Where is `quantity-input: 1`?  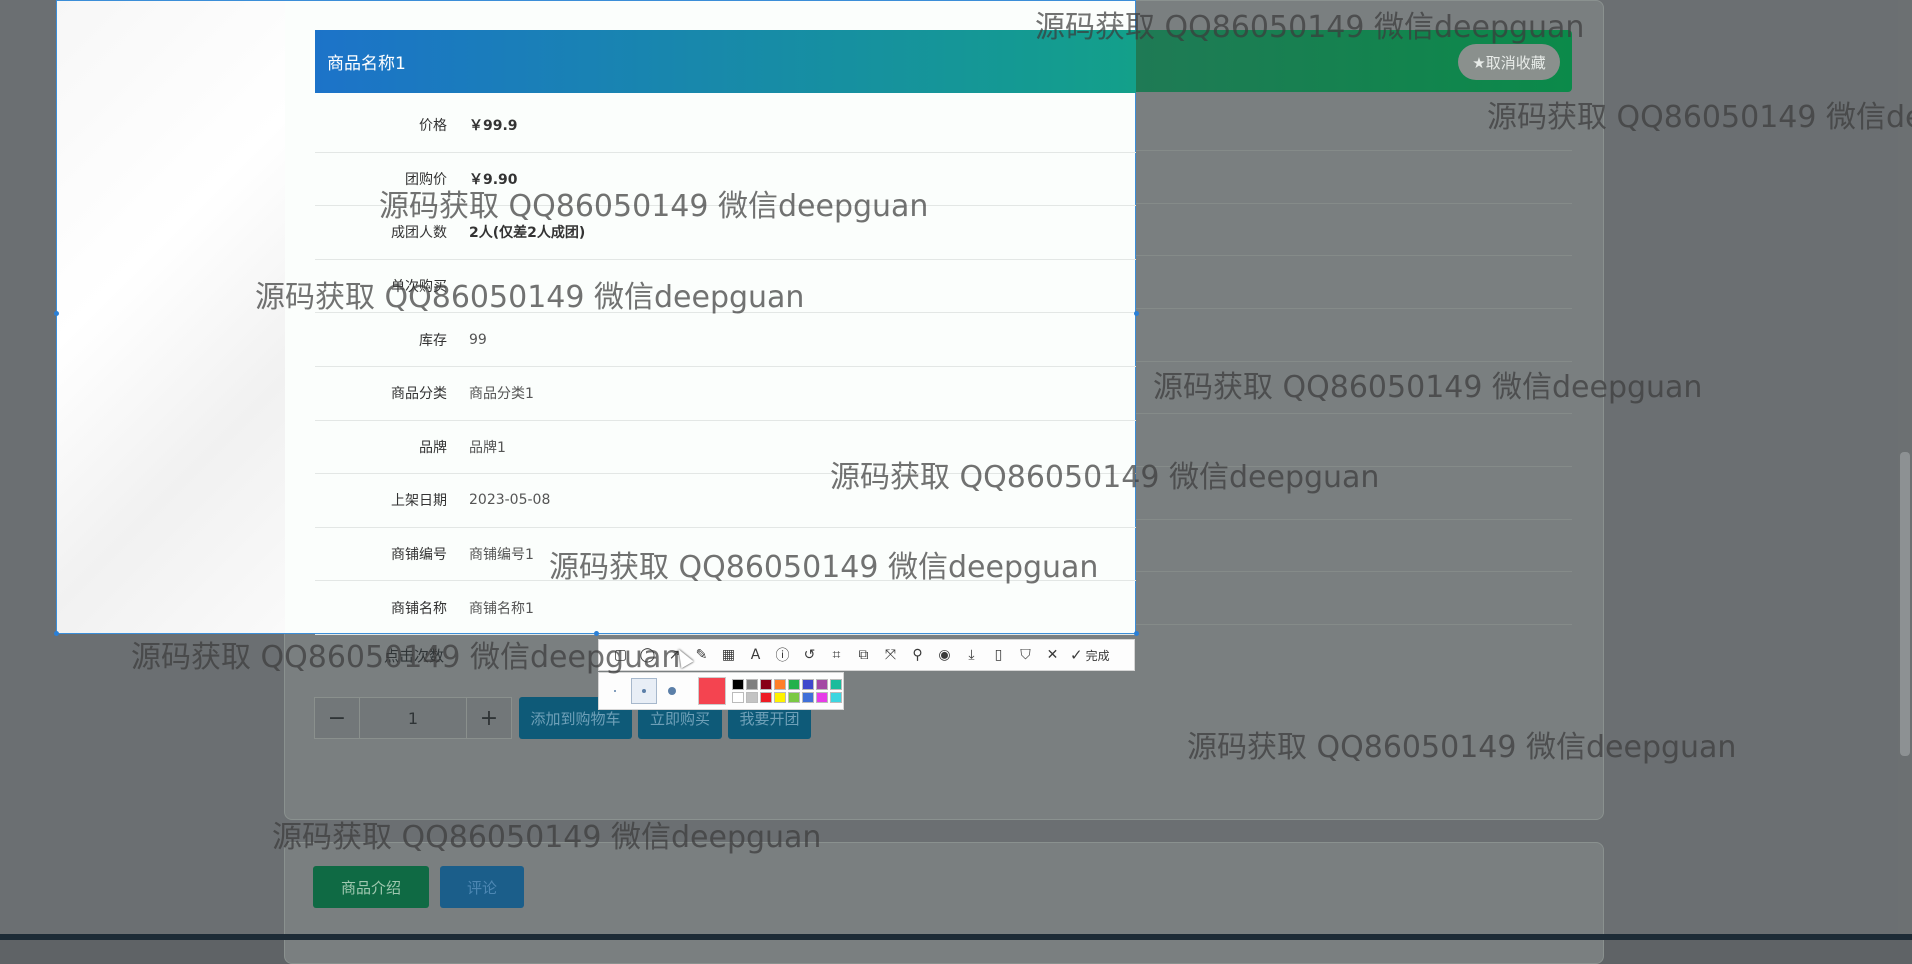
quantity-input: 1 is located at coordinates (413, 718).